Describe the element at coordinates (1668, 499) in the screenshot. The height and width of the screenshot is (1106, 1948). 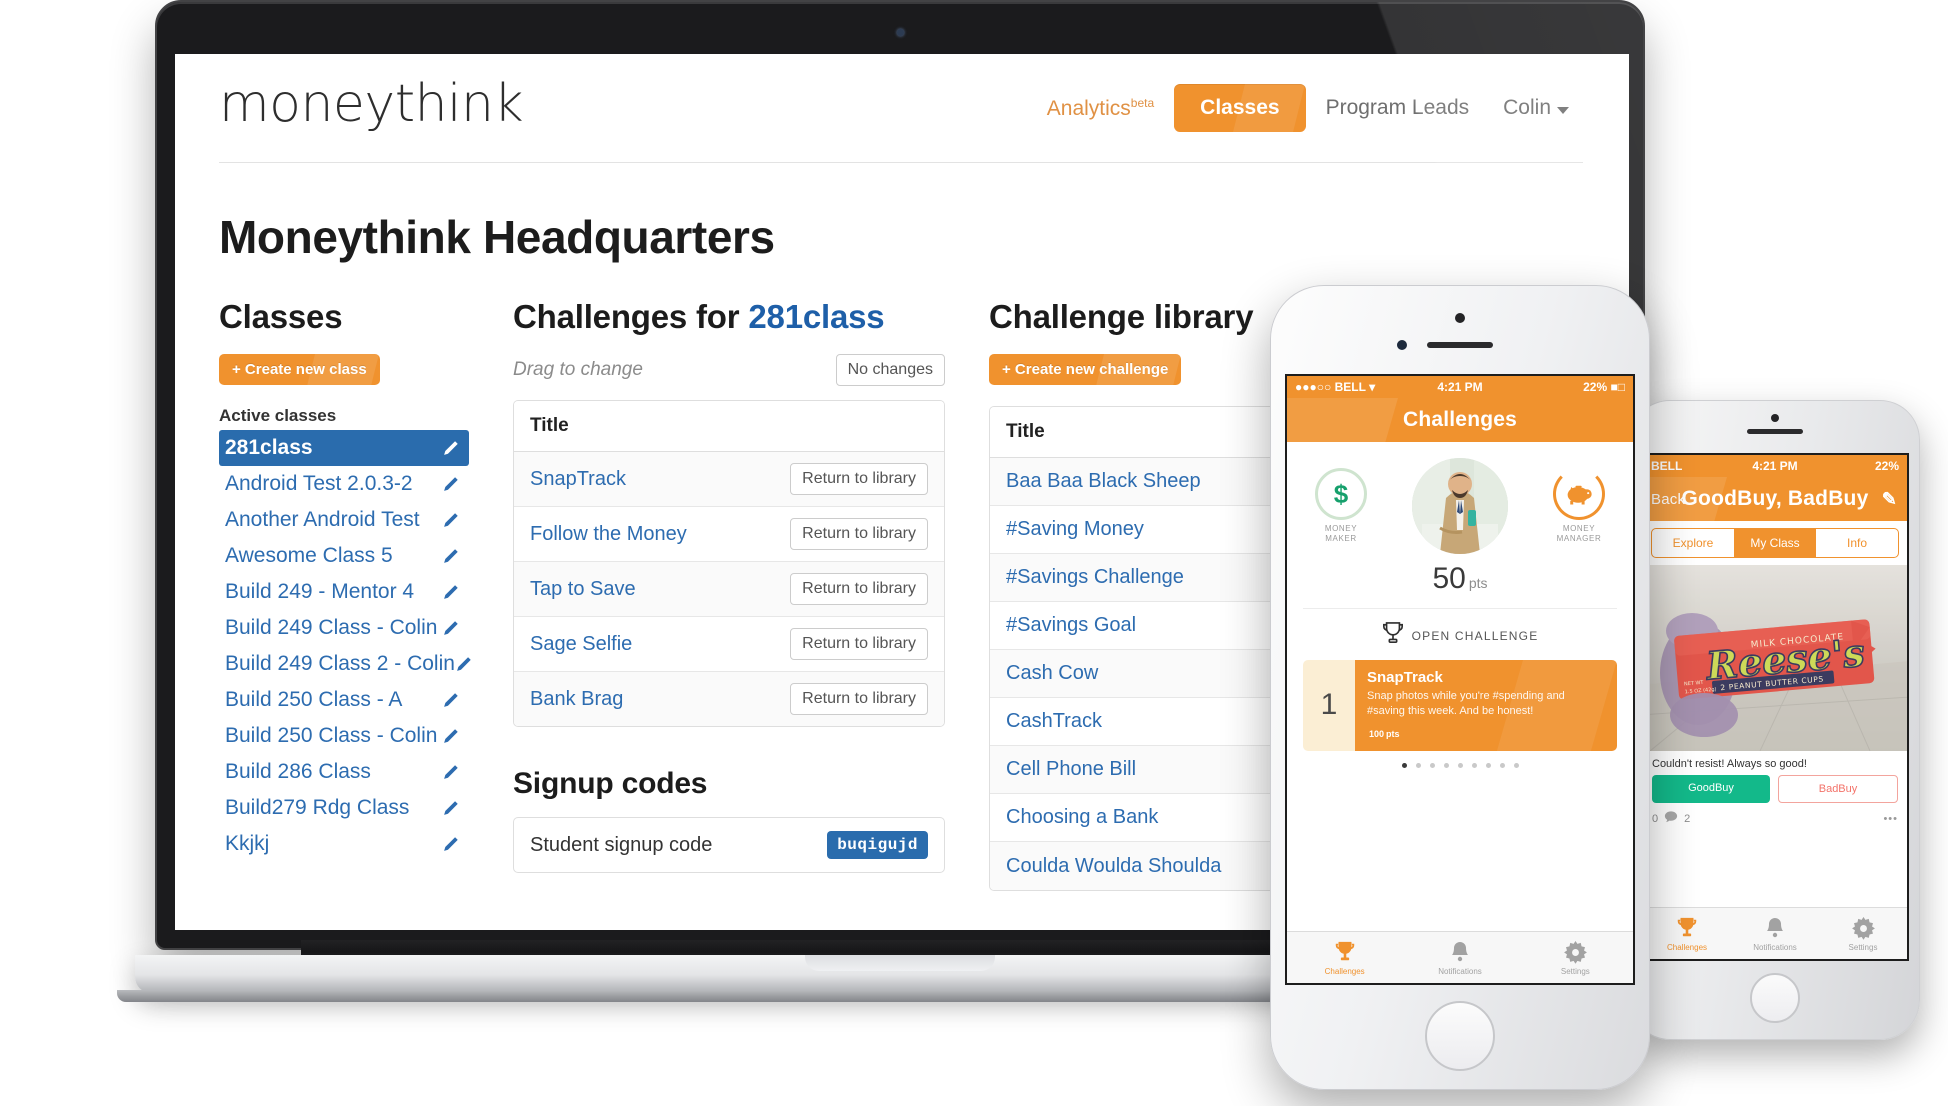
I see `back-button: Back` at that location.